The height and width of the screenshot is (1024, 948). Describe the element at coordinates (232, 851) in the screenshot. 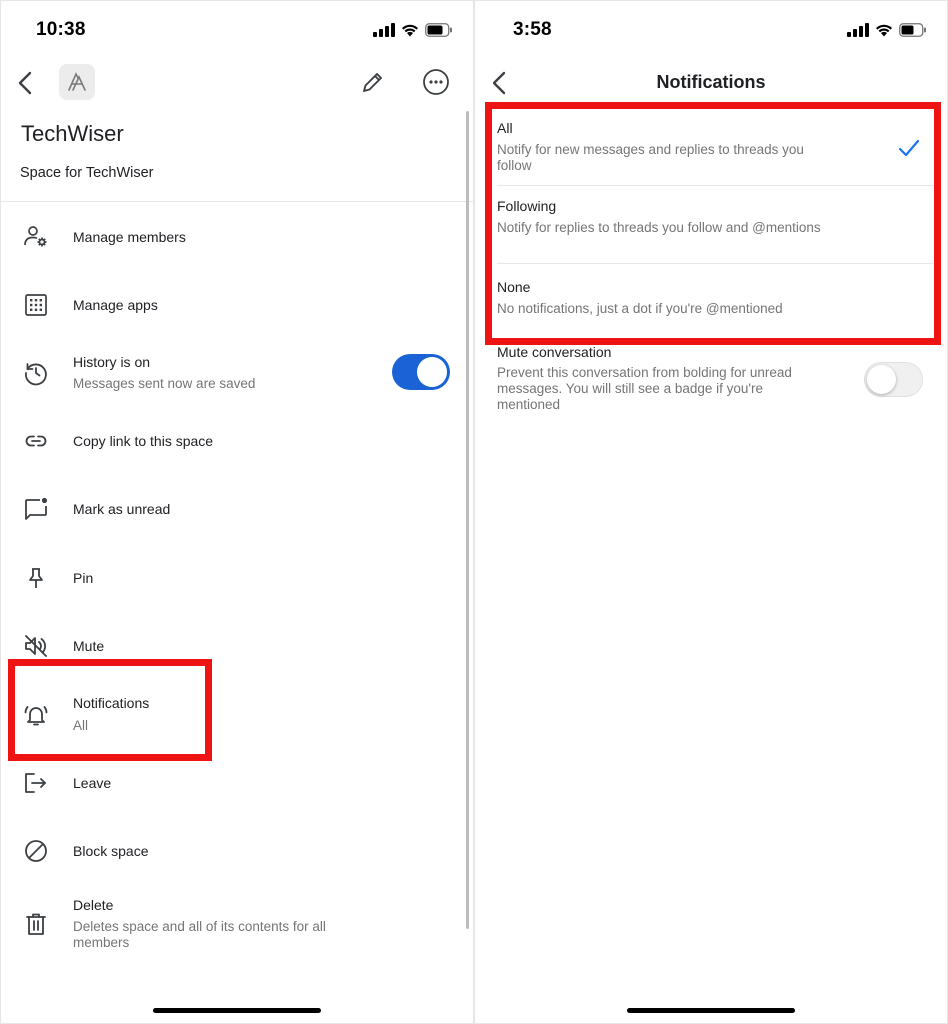

I see `menu-item-block-space: Block space` at that location.